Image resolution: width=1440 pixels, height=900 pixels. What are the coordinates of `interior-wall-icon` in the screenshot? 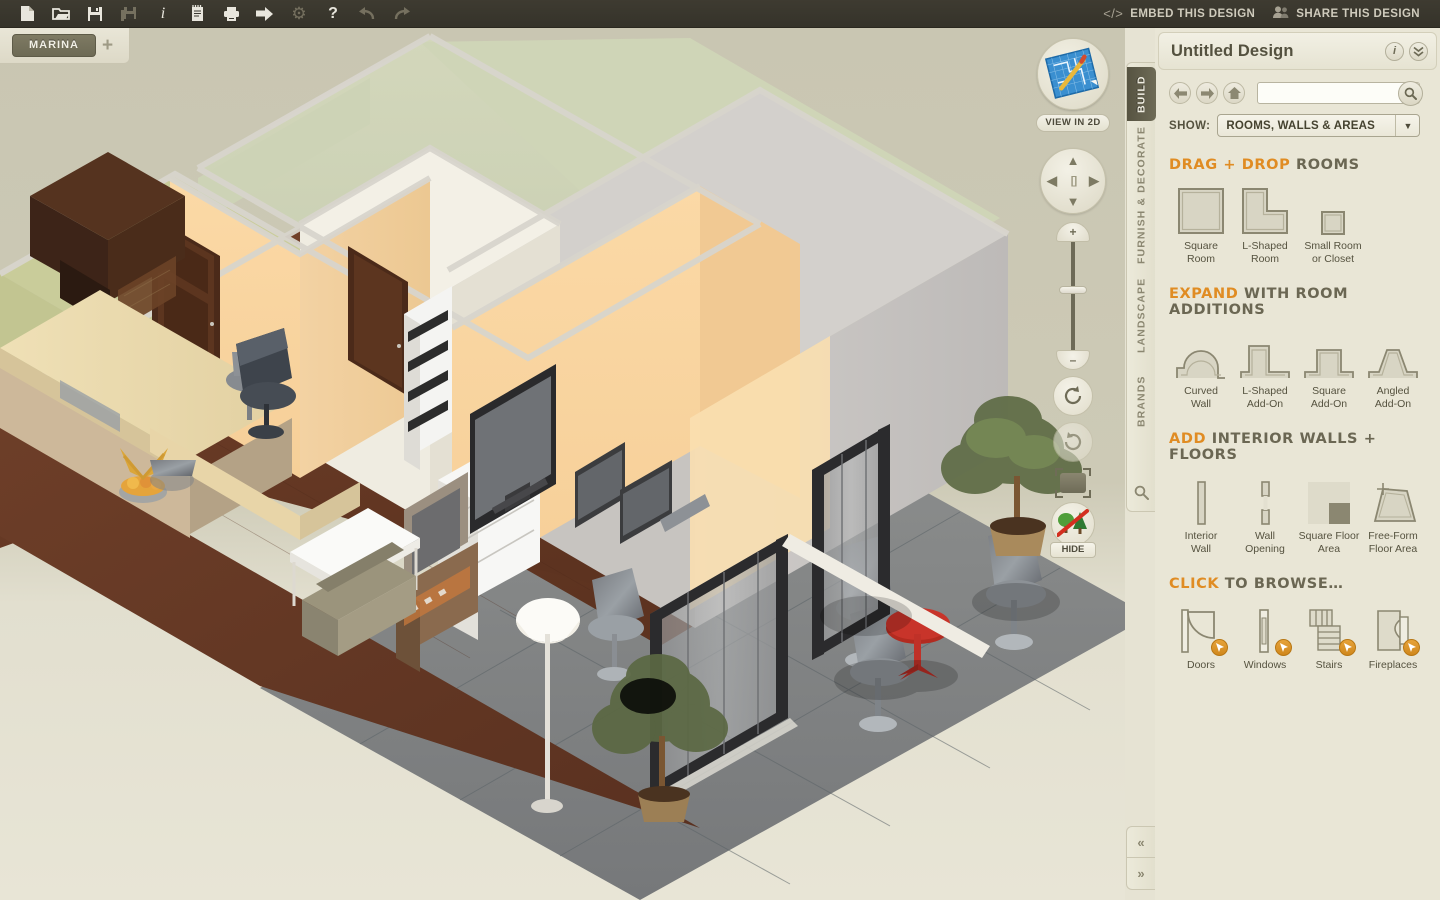 It's located at (1201, 499).